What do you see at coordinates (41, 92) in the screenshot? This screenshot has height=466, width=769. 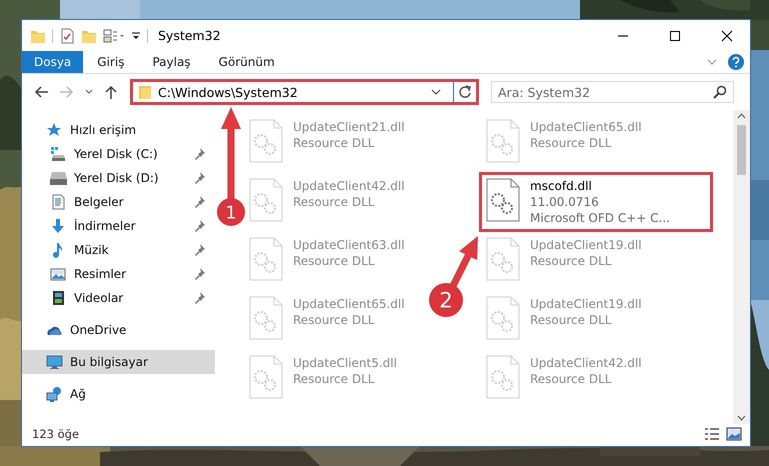 I see `back-icon` at bounding box center [41, 92].